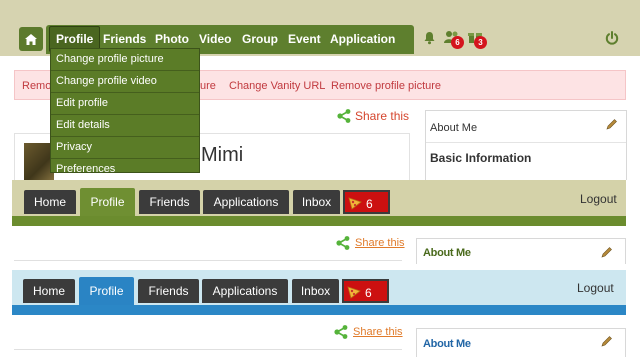 This screenshot has width=640, height=357. What do you see at coordinates (362, 39) in the screenshot?
I see `nav-application: Application` at bounding box center [362, 39].